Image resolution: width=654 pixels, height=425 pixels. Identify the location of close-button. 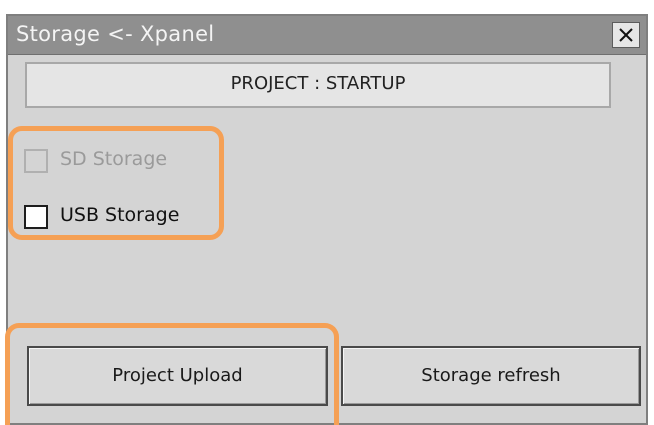
(626, 35).